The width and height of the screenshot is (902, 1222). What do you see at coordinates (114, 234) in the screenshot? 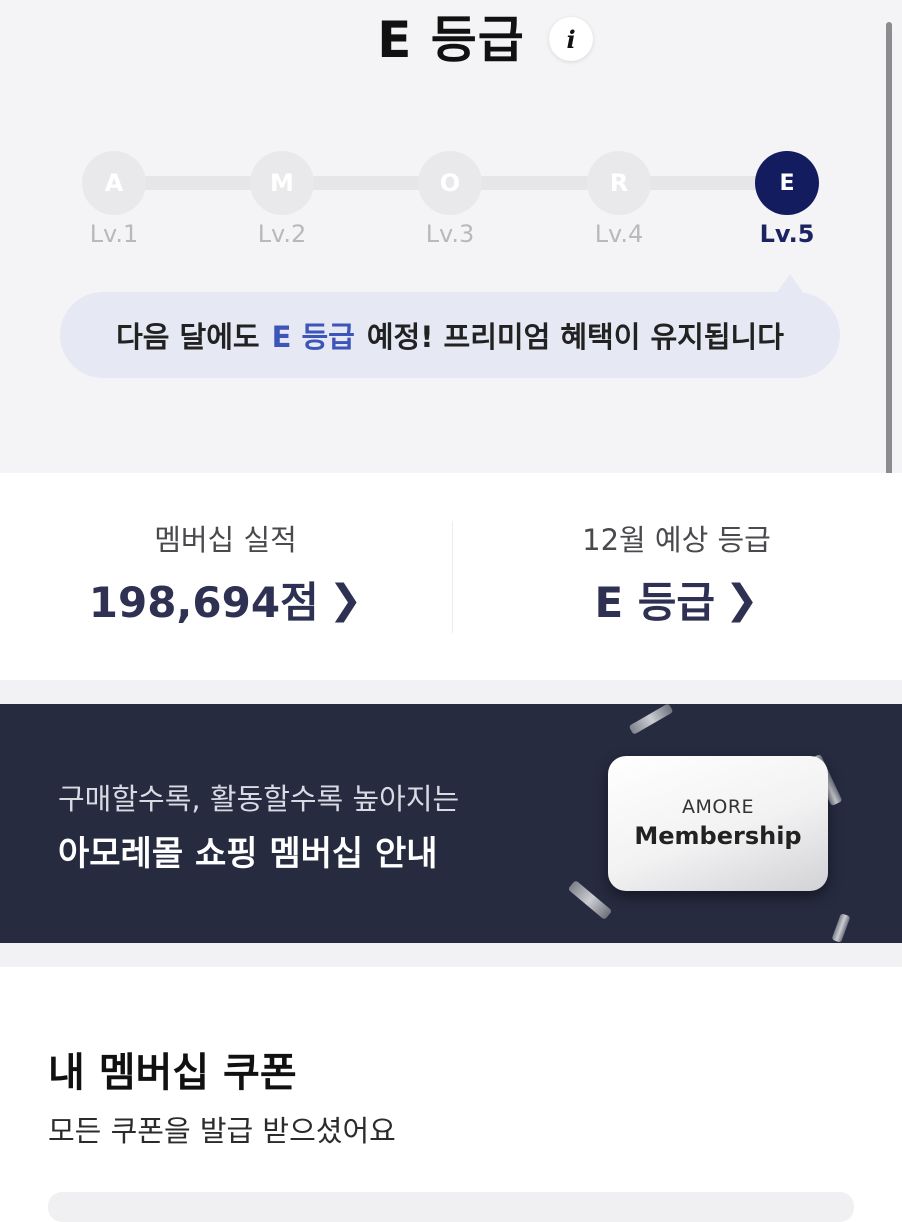
I see `level-label-1: Lv.1` at bounding box center [114, 234].